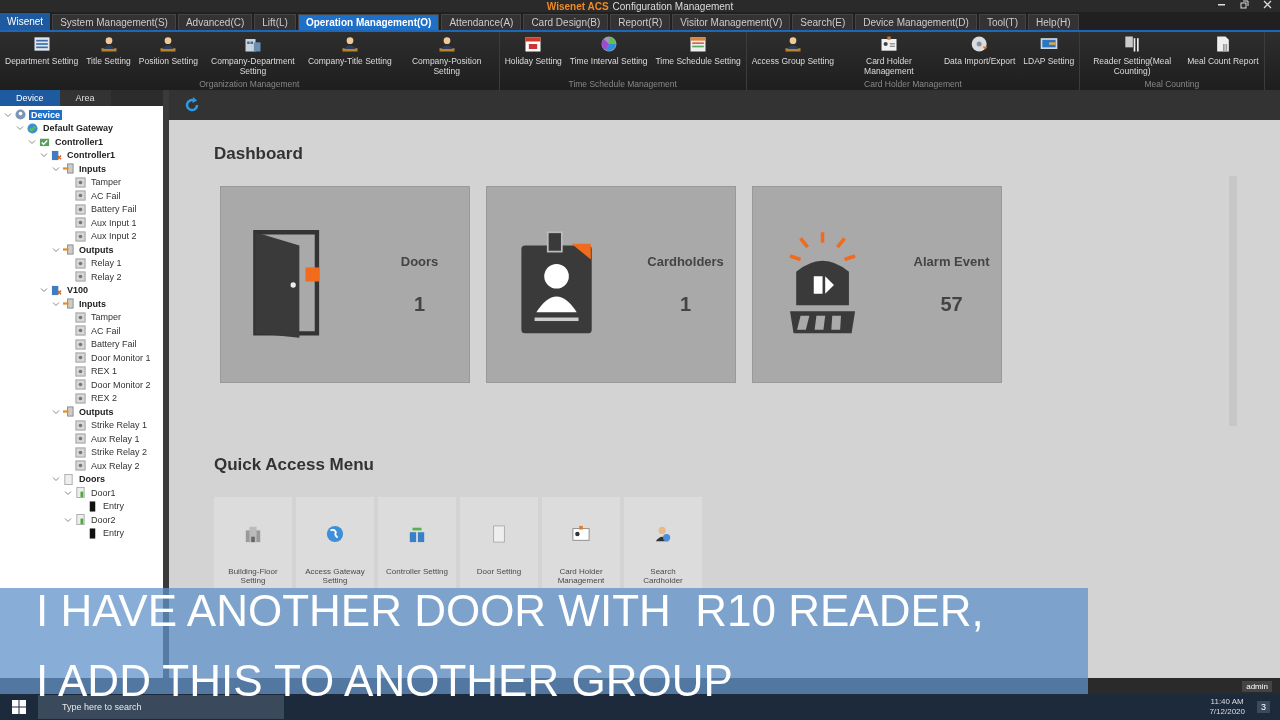 The image size is (1280, 720). I want to click on tree-item: Aux Input 1, so click(114, 222).